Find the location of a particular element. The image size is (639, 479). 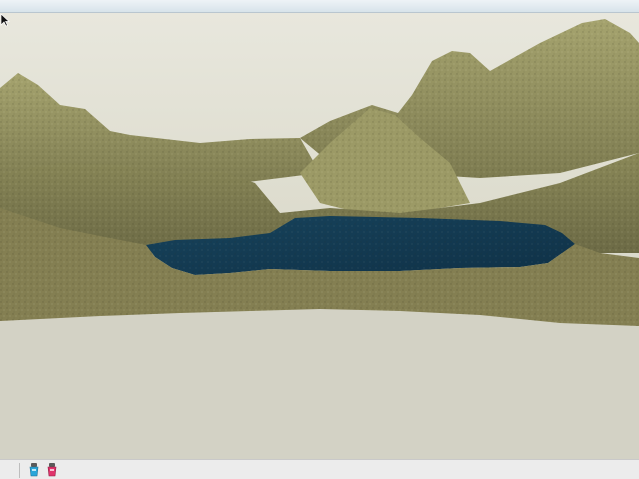

title-bar-strip is located at coordinates (319, 6).